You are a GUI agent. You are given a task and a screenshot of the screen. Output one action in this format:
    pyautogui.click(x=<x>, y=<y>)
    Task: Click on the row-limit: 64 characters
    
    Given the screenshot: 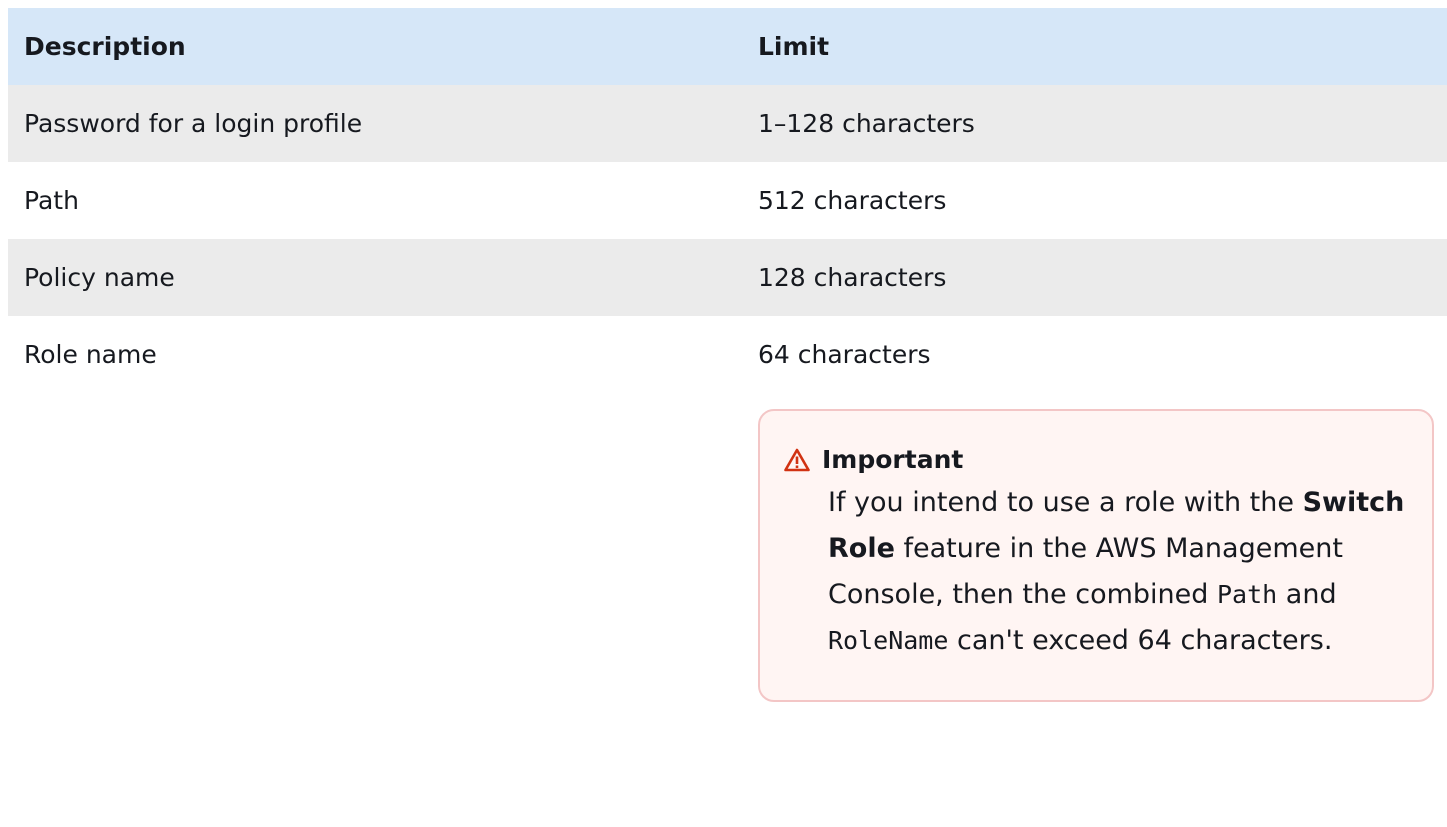 What is the action you would take?
    pyautogui.click(x=844, y=354)
    